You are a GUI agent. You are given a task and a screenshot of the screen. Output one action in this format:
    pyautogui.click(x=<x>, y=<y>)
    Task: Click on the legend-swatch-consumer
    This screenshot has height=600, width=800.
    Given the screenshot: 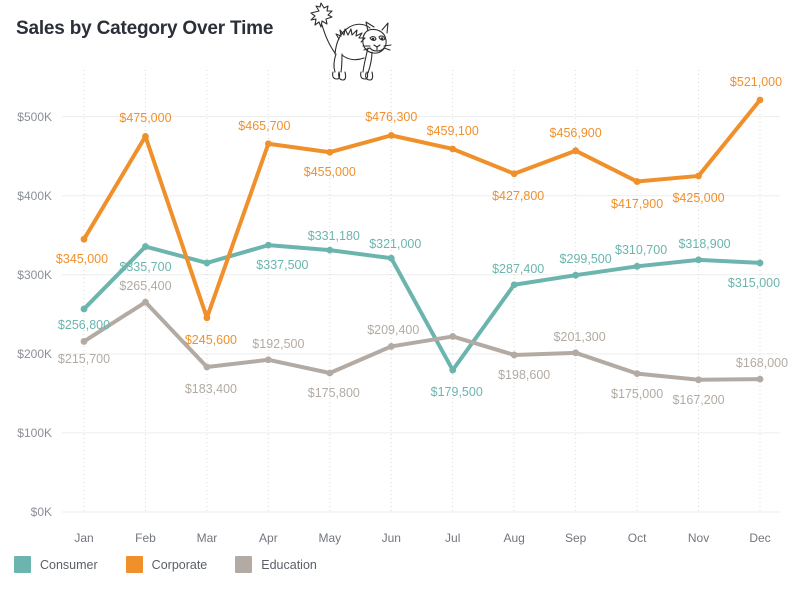 What is the action you would take?
    pyautogui.click(x=22, y=564)
    